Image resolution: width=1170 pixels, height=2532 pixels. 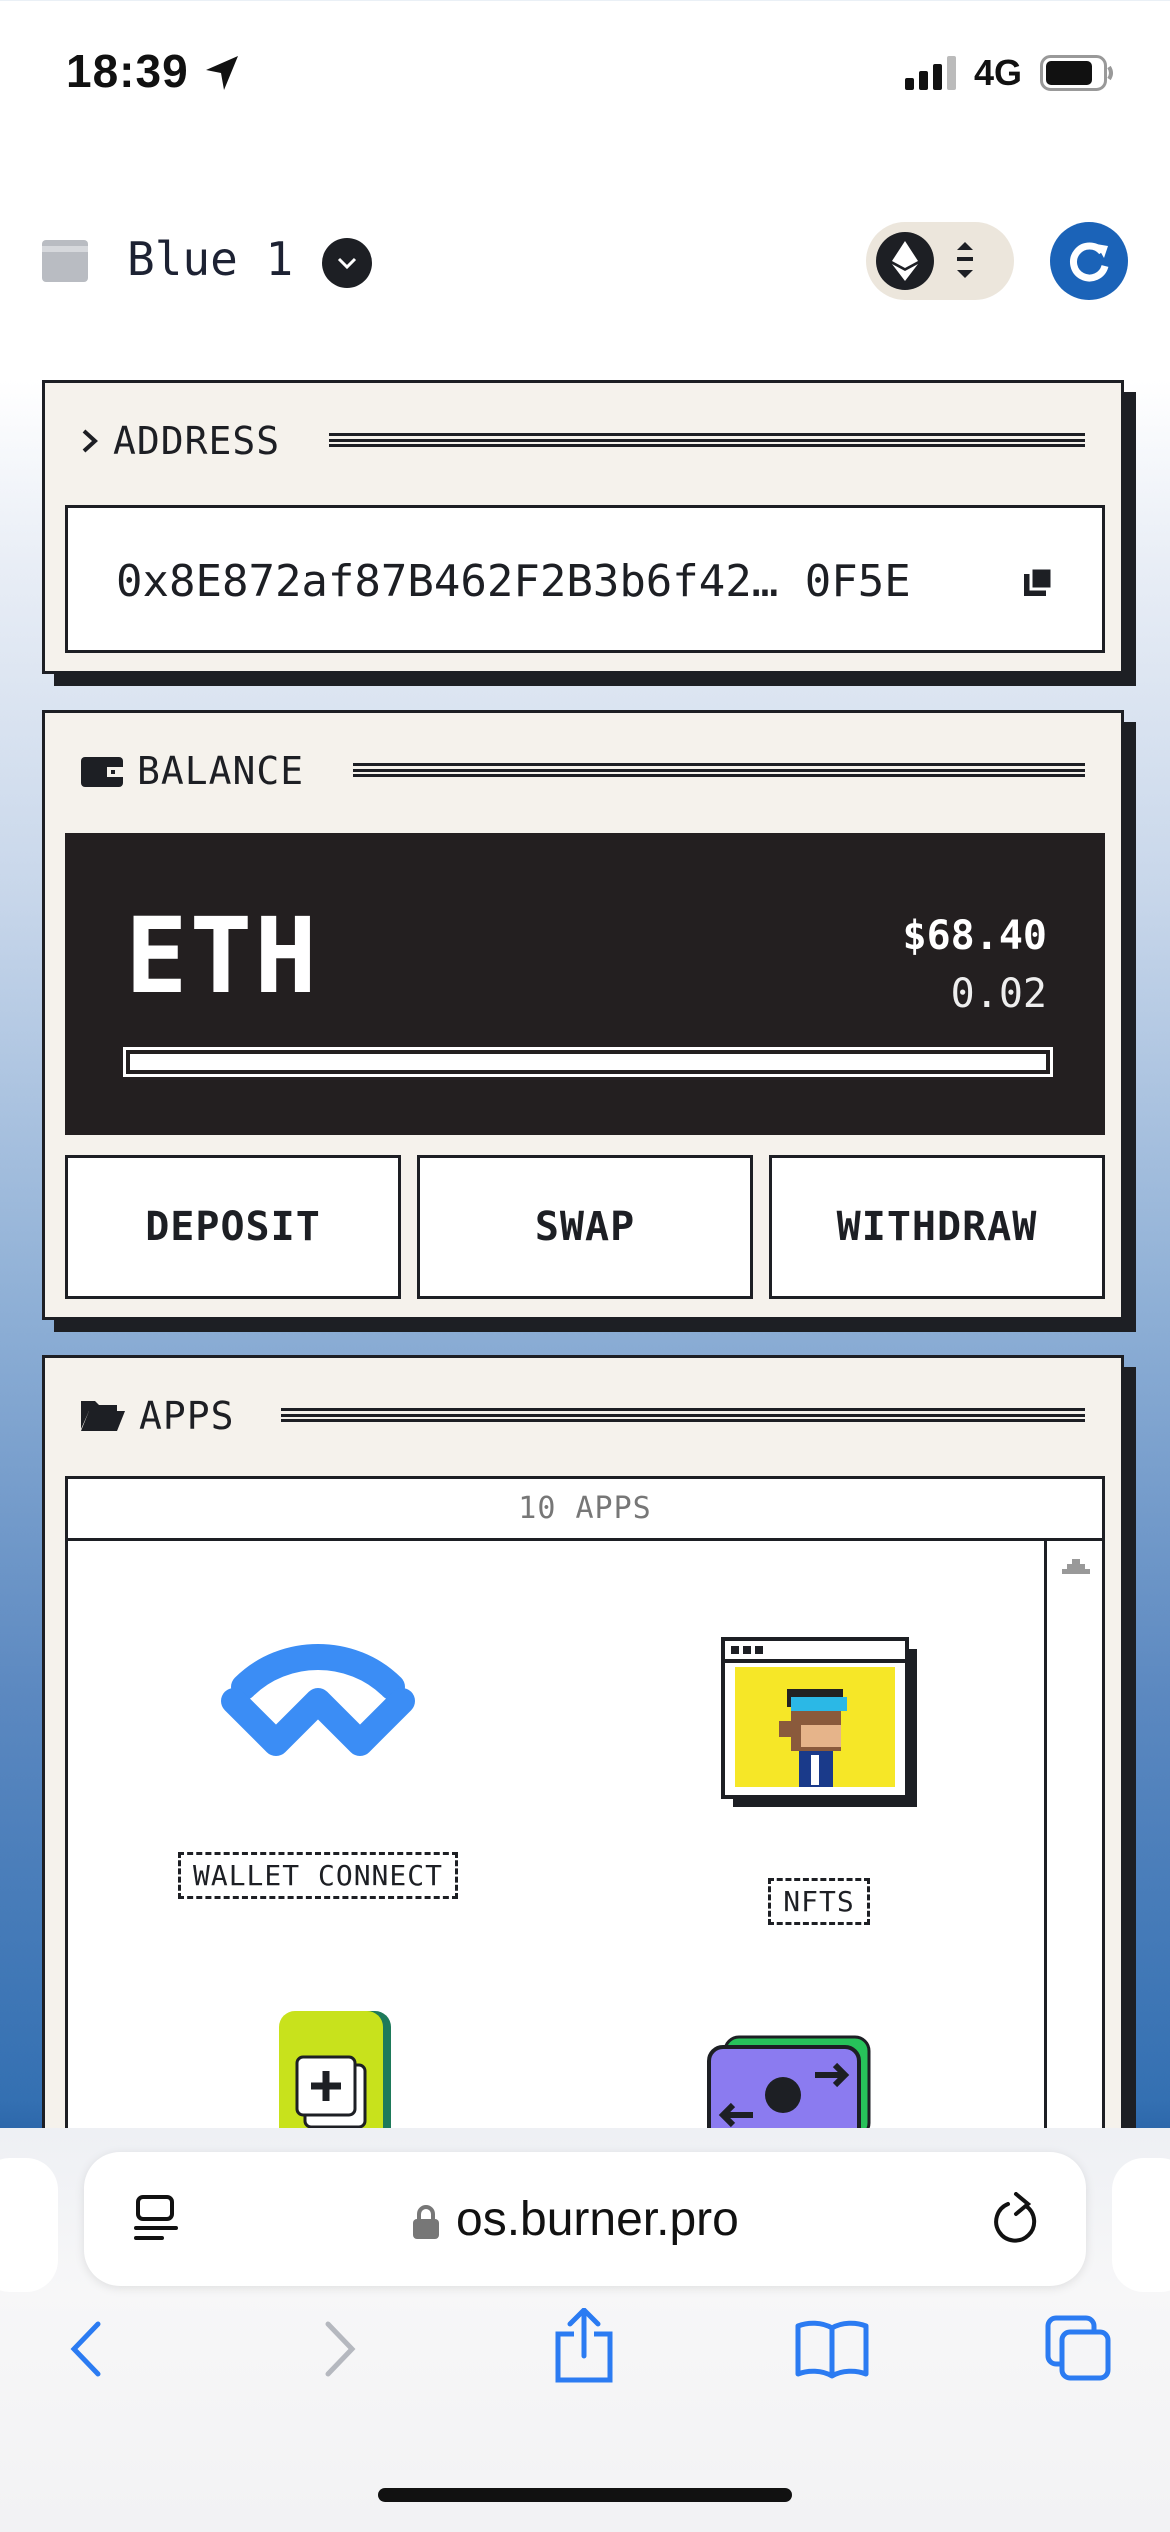 I want to click on chevron-right-icon, so click(x=90, y=441).